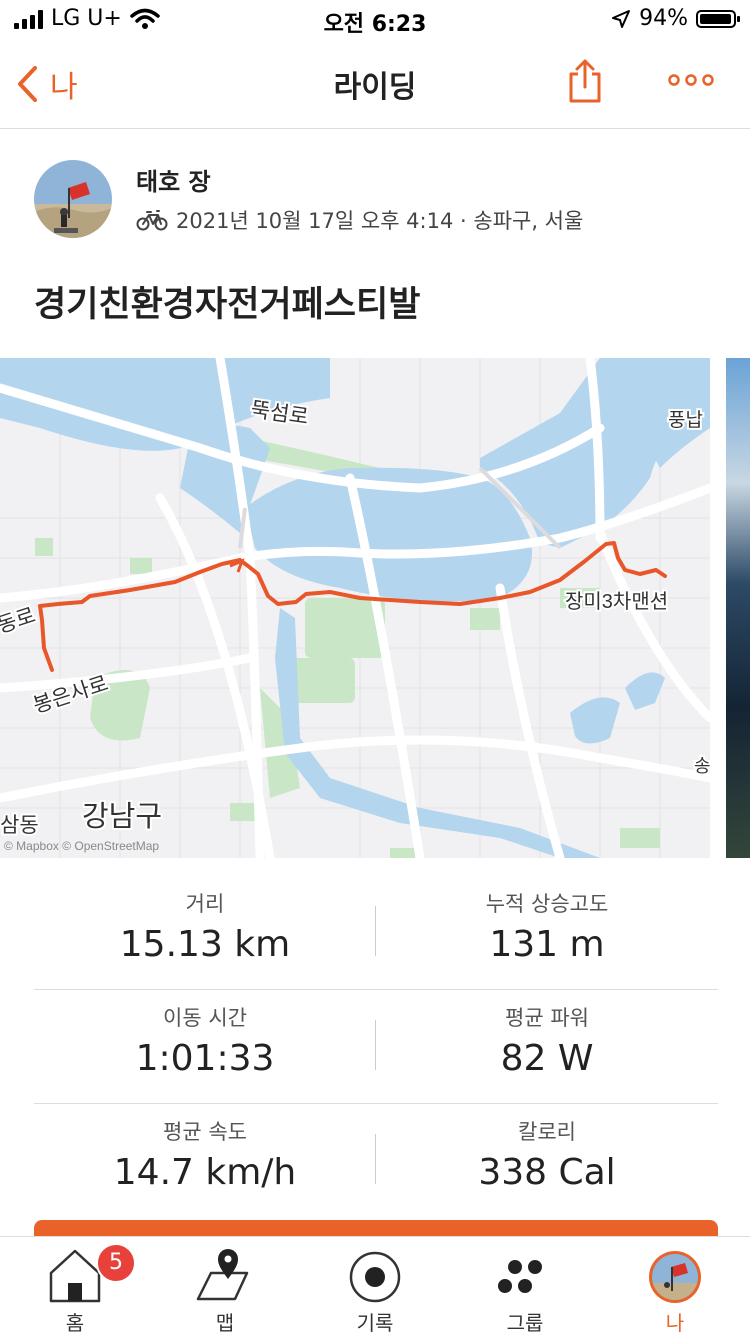 This screenshot has height=1336, width=750. I want to click on tab-record: 기록, so click(375, 1286).